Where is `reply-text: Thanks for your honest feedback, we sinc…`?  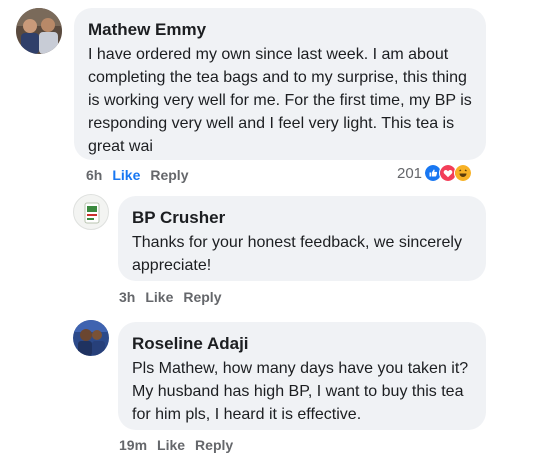
reply-text: Thanks for your honest feedback, we sinc… is located at coordinates (297, 254).